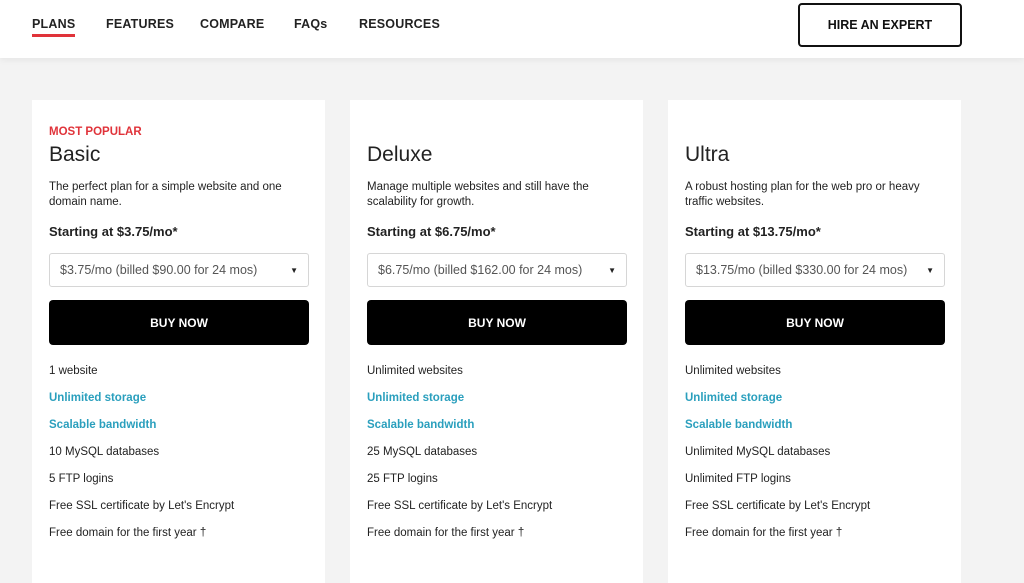  I want to click on most-popular-badge: MOST POPULAR, so click(95, 132).